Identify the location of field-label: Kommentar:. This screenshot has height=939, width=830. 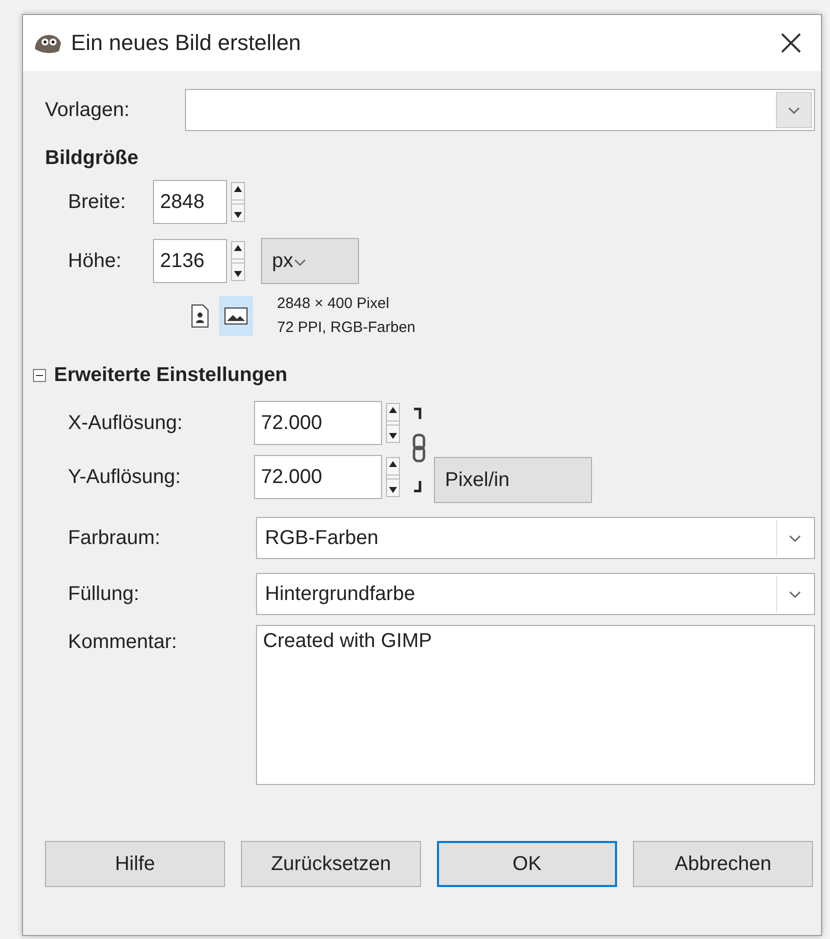
(123, 642).